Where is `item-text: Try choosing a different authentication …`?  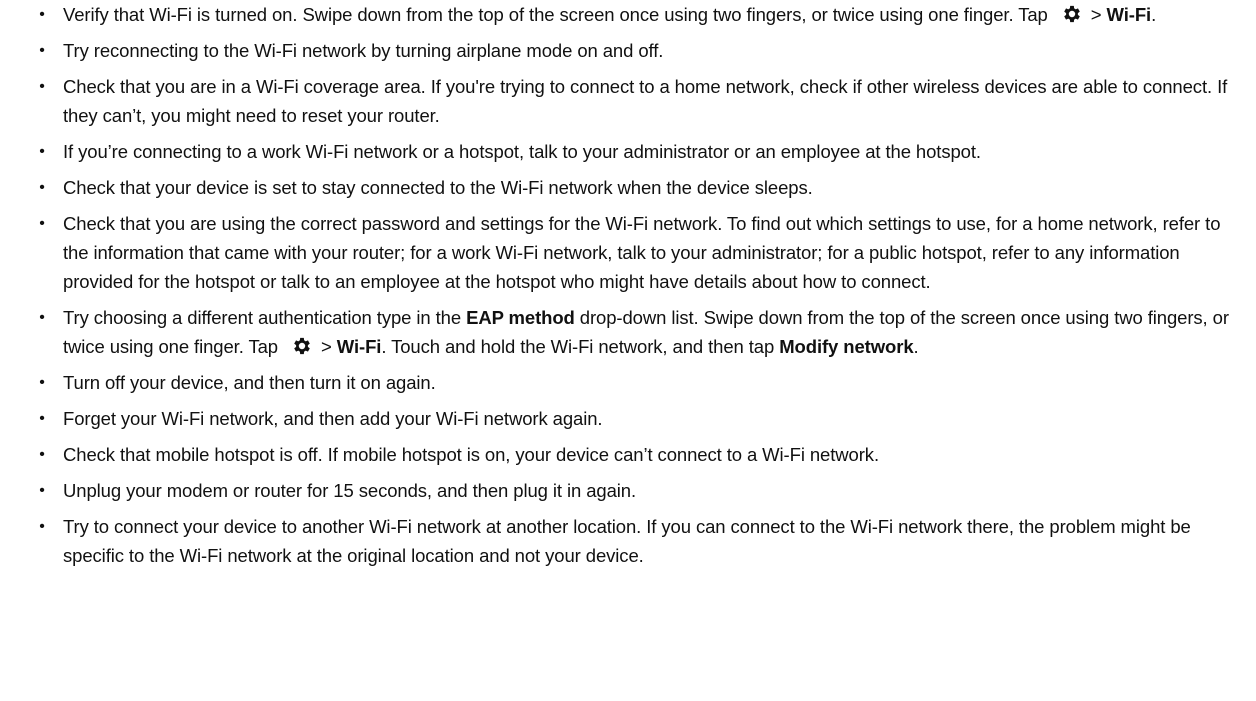 item-text: Try choosing a different authentication … is located at coordinates (265, 317).